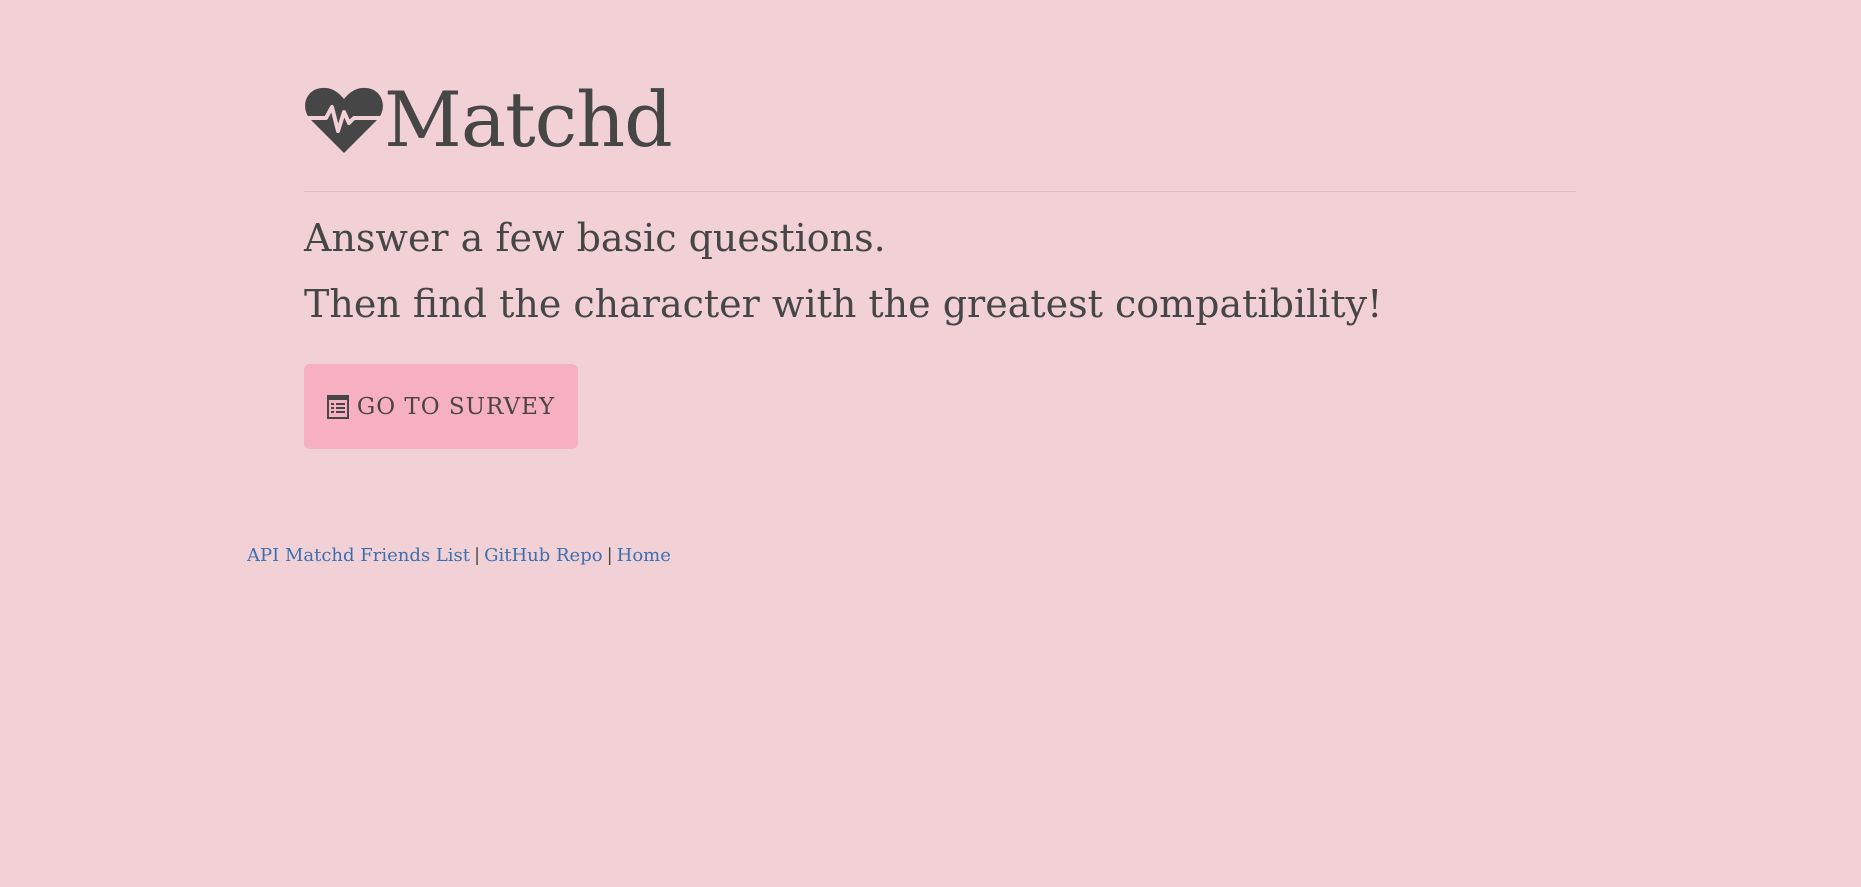 This screenshot has width=1861, height=887. Describe the element at coordinates (358, 555) in the screenshot. I see `api-friends-list-link: API Matchd Friends List` at that location.